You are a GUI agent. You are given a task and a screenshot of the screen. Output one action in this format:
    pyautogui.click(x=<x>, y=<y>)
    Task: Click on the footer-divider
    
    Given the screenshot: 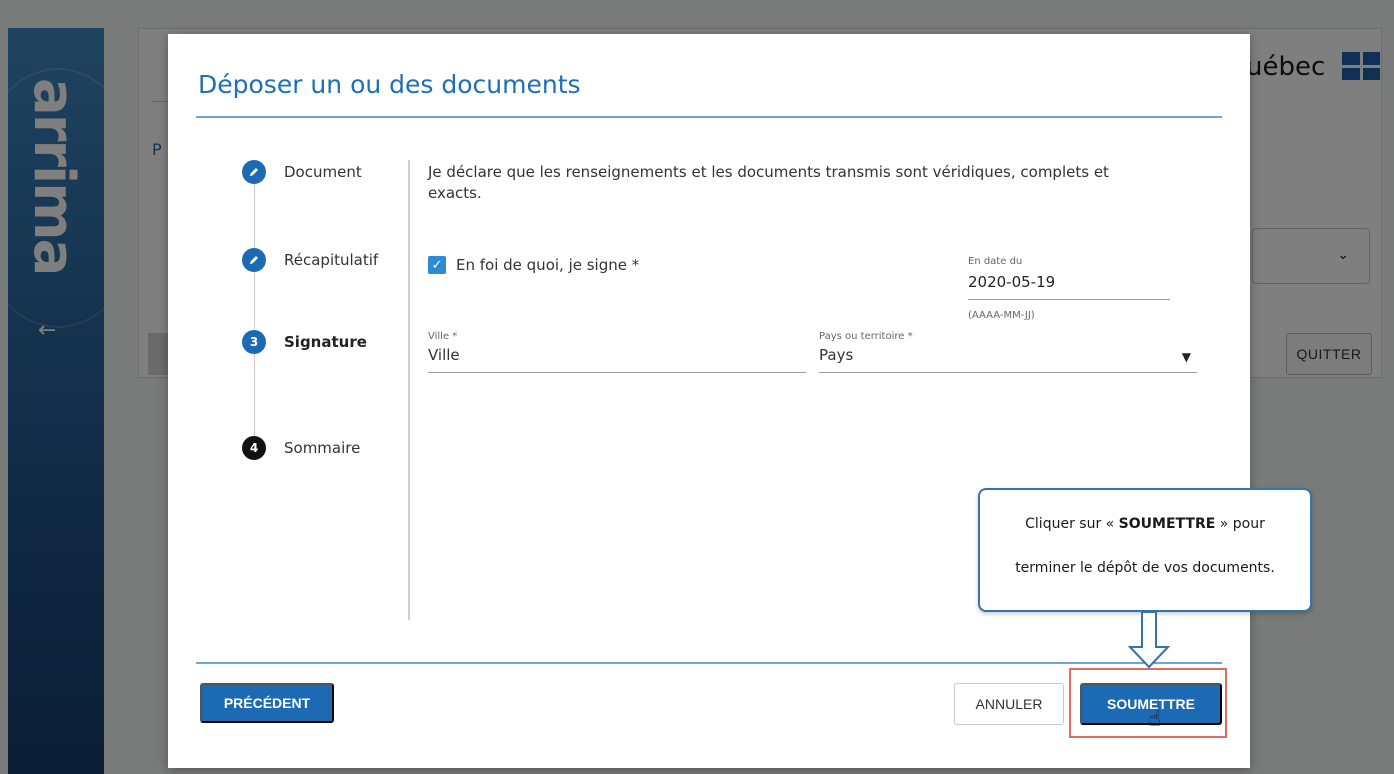 What is the action you would take?
    pyautogui.click(x=709, y=663)
    